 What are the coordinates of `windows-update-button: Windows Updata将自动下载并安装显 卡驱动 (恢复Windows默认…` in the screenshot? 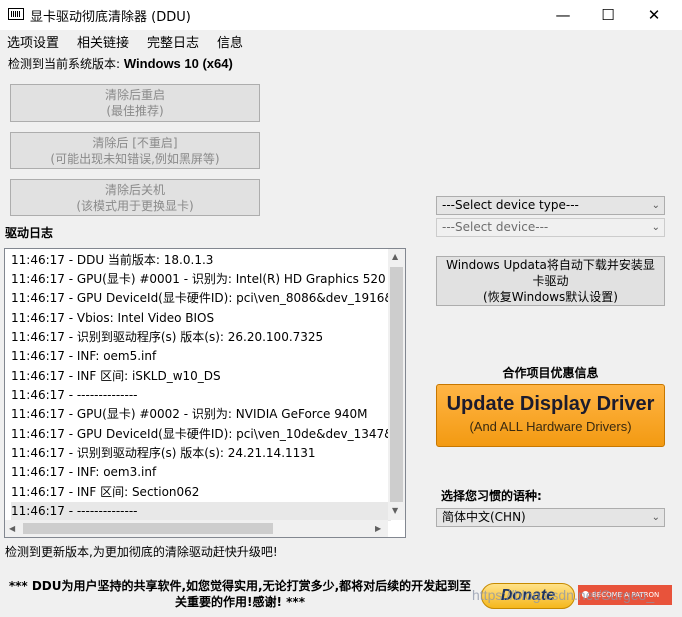 It's located at (550, 281).